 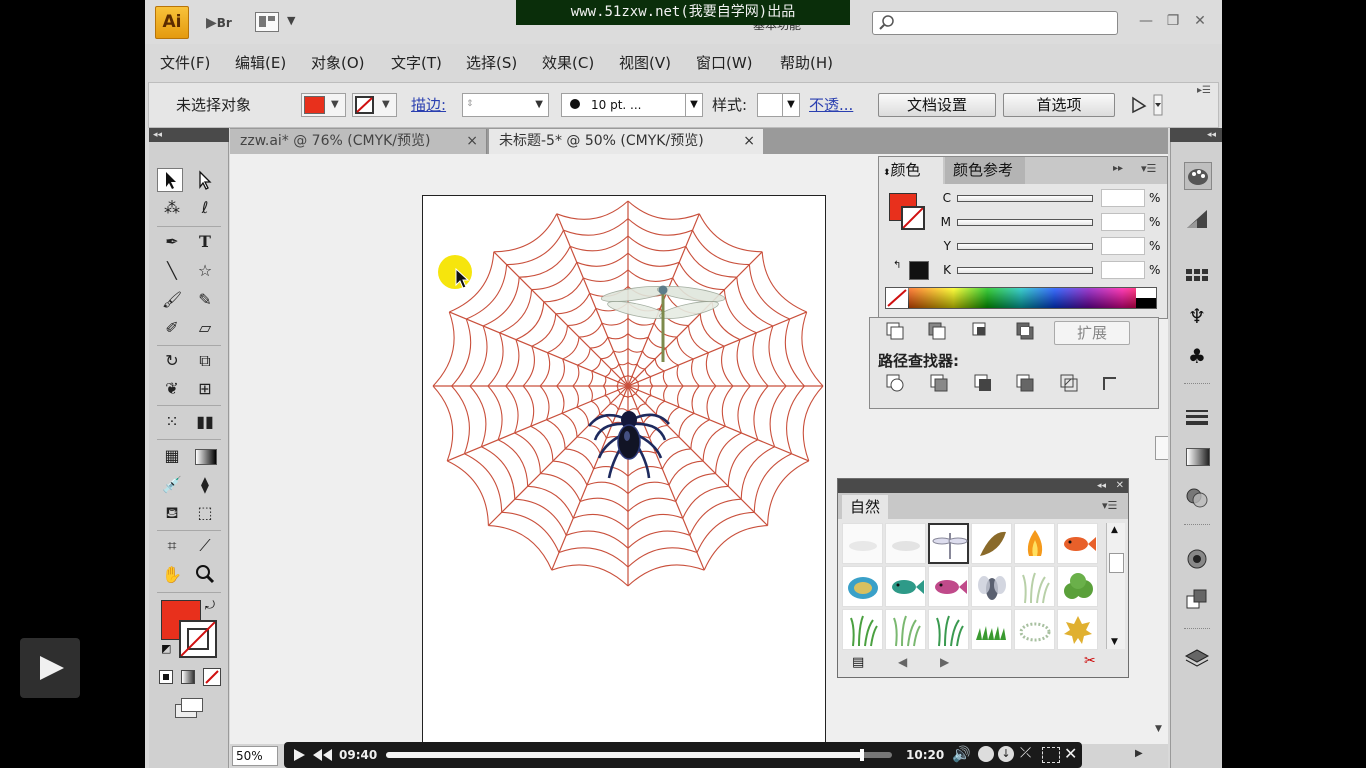 I want to click on tab-color: ⬍颜色, so click(x=911, y=170).